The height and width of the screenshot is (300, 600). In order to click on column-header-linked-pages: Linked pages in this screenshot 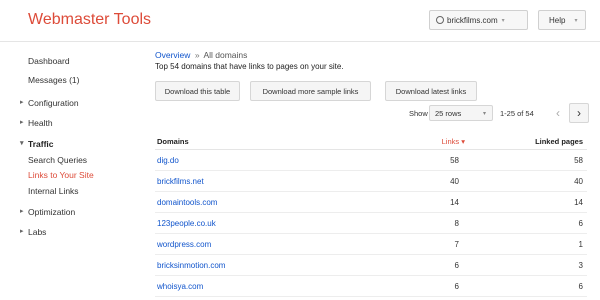, I will do `click(559, 141)`.